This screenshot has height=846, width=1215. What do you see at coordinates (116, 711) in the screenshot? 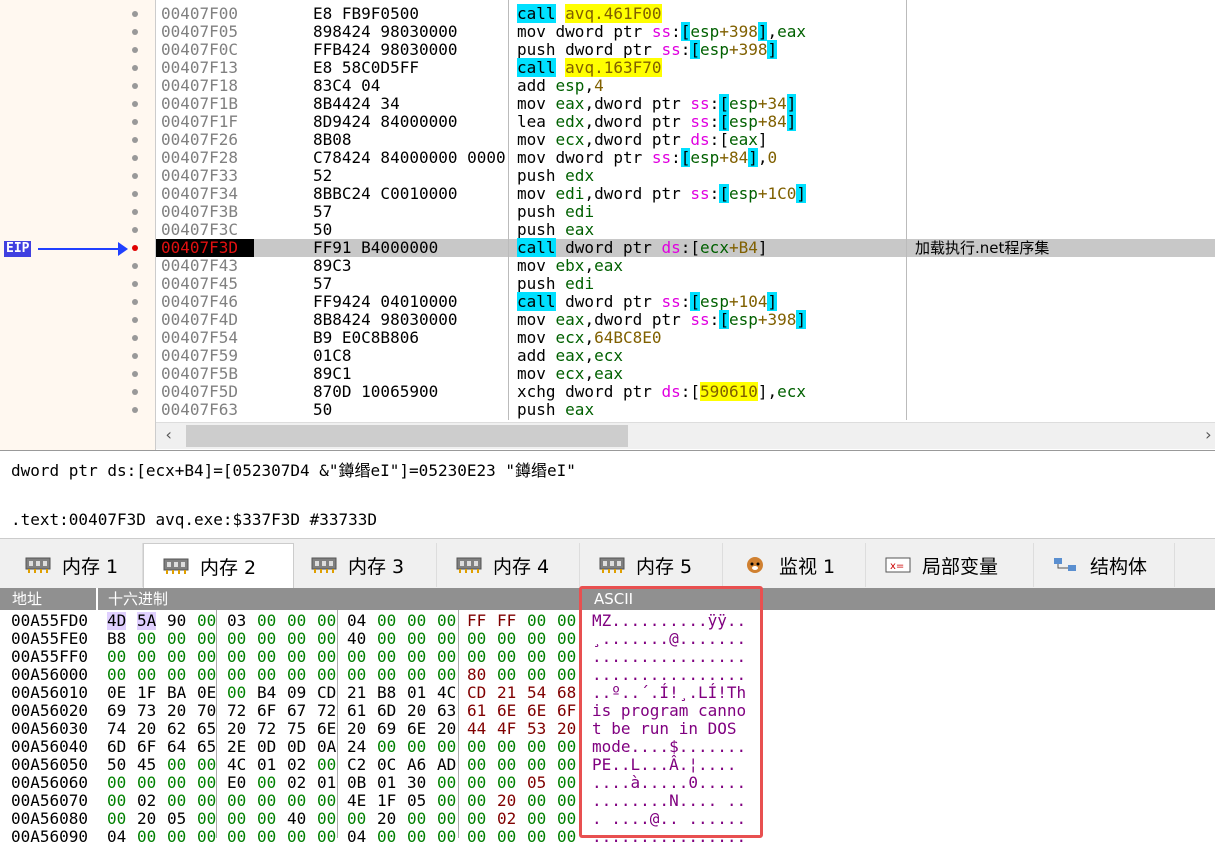
I see `hex-byte: 69` at bounding box center [116, 711].